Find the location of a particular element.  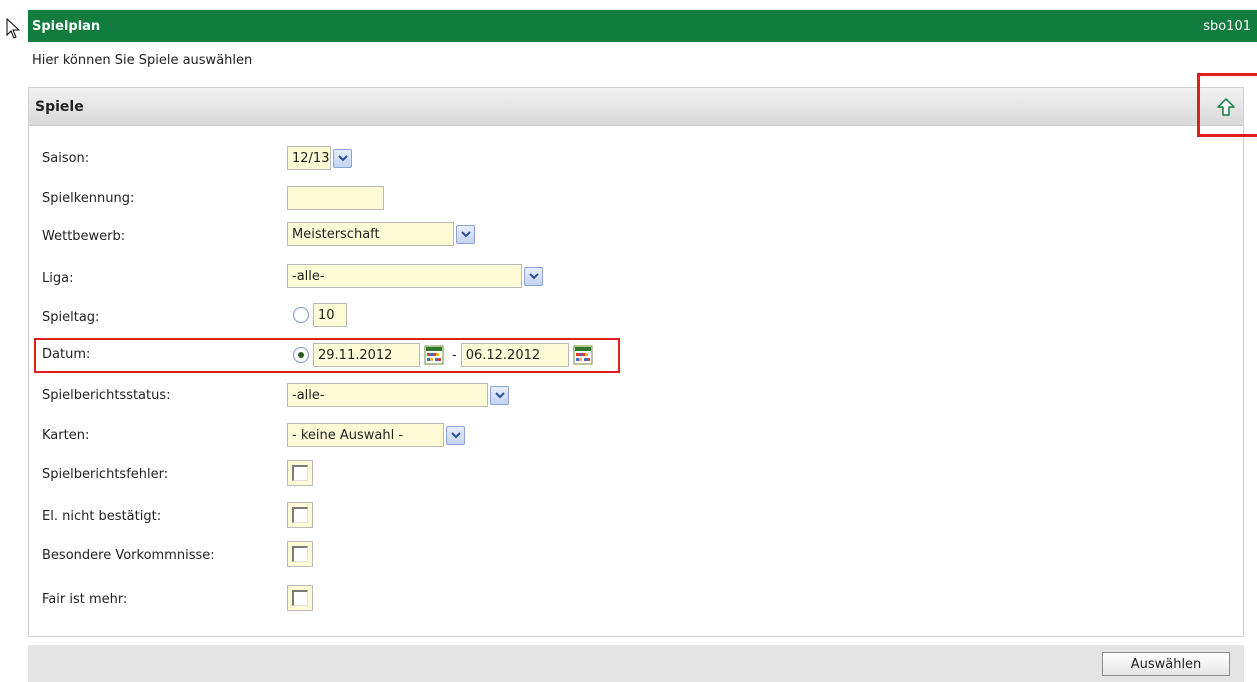

spieltag-label: Spieltag: is located at coordinates (71, 317).